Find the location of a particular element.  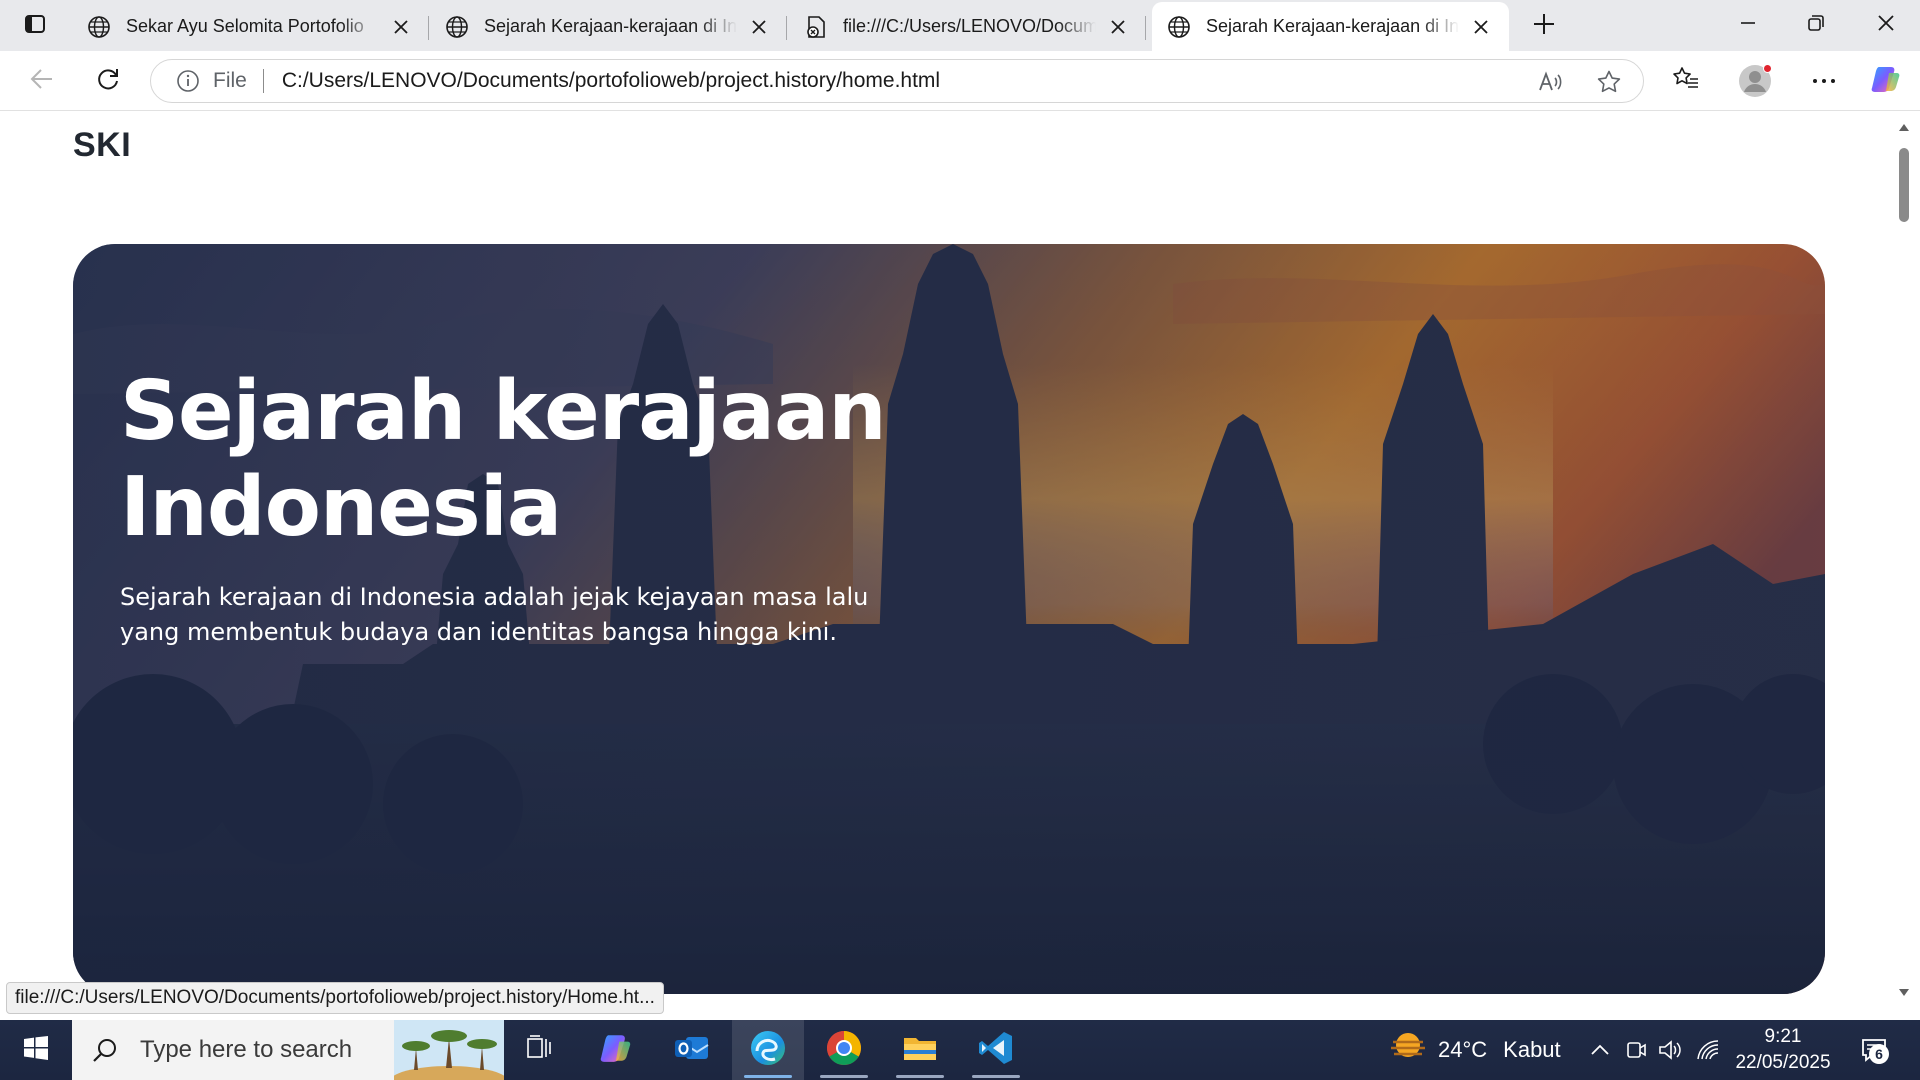

edge-icon is located at coordinates (768, 1050).